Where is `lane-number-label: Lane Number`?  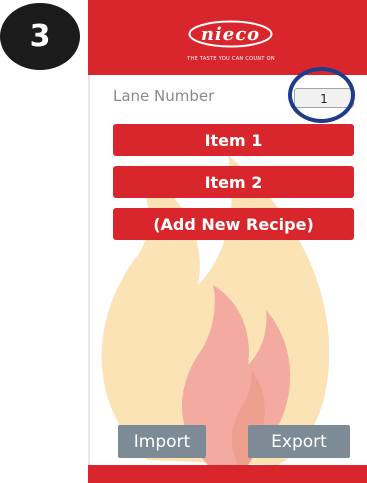 lane-number-label: Lane Number is located at coordinates (164, 96).